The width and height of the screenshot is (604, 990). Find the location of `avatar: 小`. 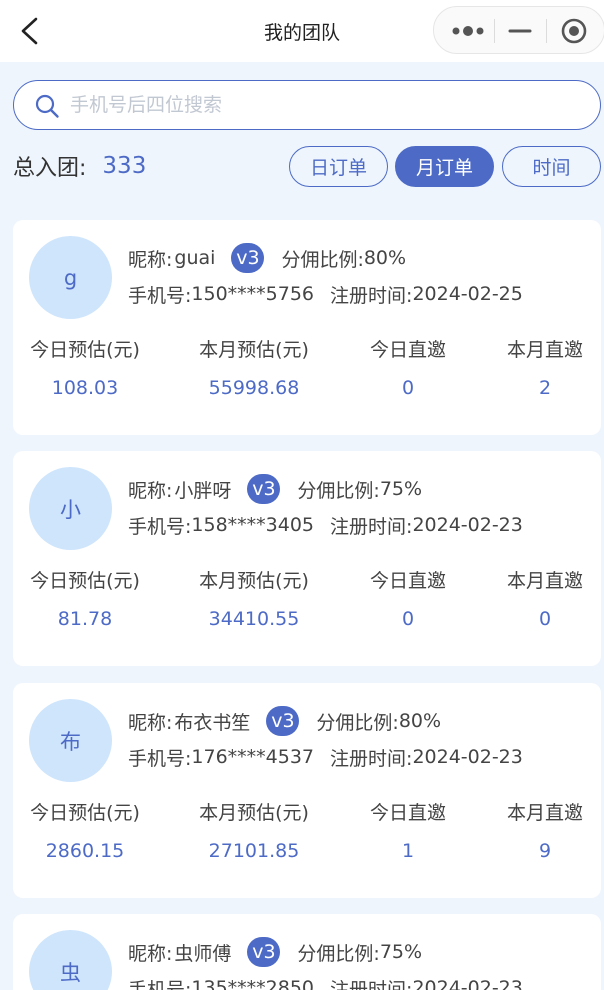

avatar: 小 is located at coordinates (70, 508).